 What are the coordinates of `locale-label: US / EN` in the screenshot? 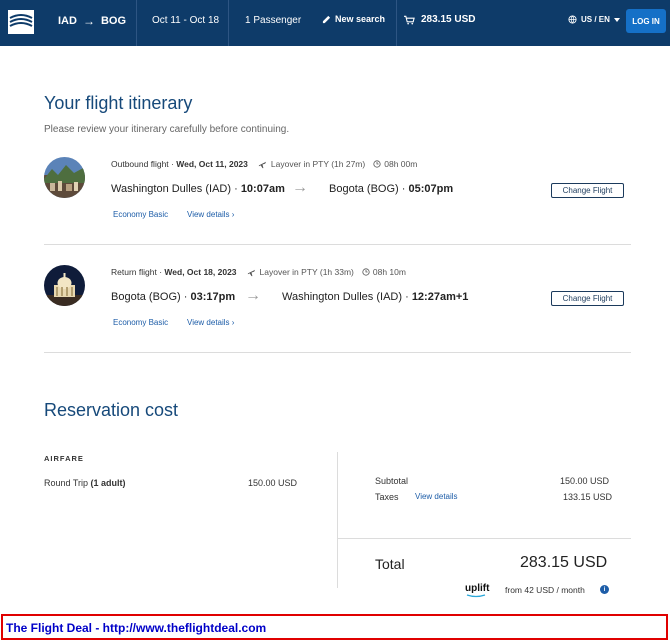 It's located at (595, 19).